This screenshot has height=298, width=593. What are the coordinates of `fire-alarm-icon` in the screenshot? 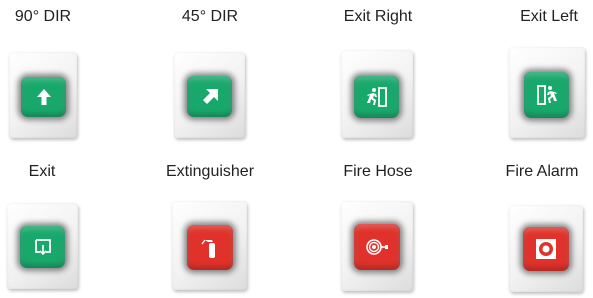 It's located at (546, 249).